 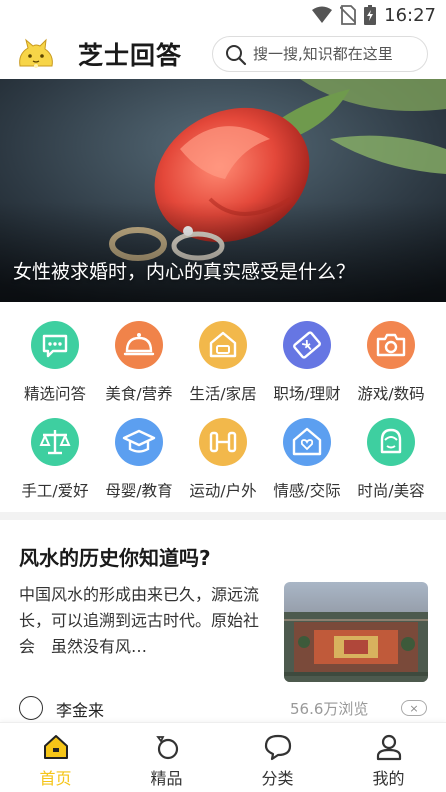 What do you see at coordinates (166, 778) in the screenshot?
I see `tab-label: 精品` at bounding box center [166, 778].